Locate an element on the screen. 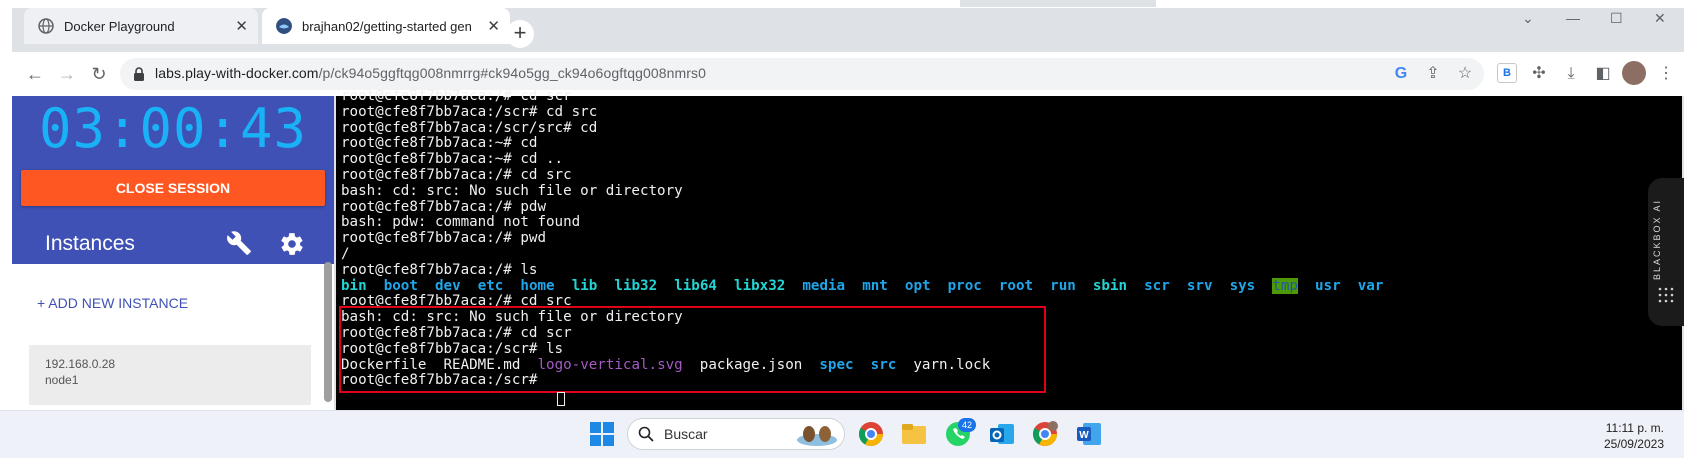 Image resolution: width=1684 pixels, height=458 pixels. url-host: labs.play-with-docker.com is located at coordinates (237, 73).